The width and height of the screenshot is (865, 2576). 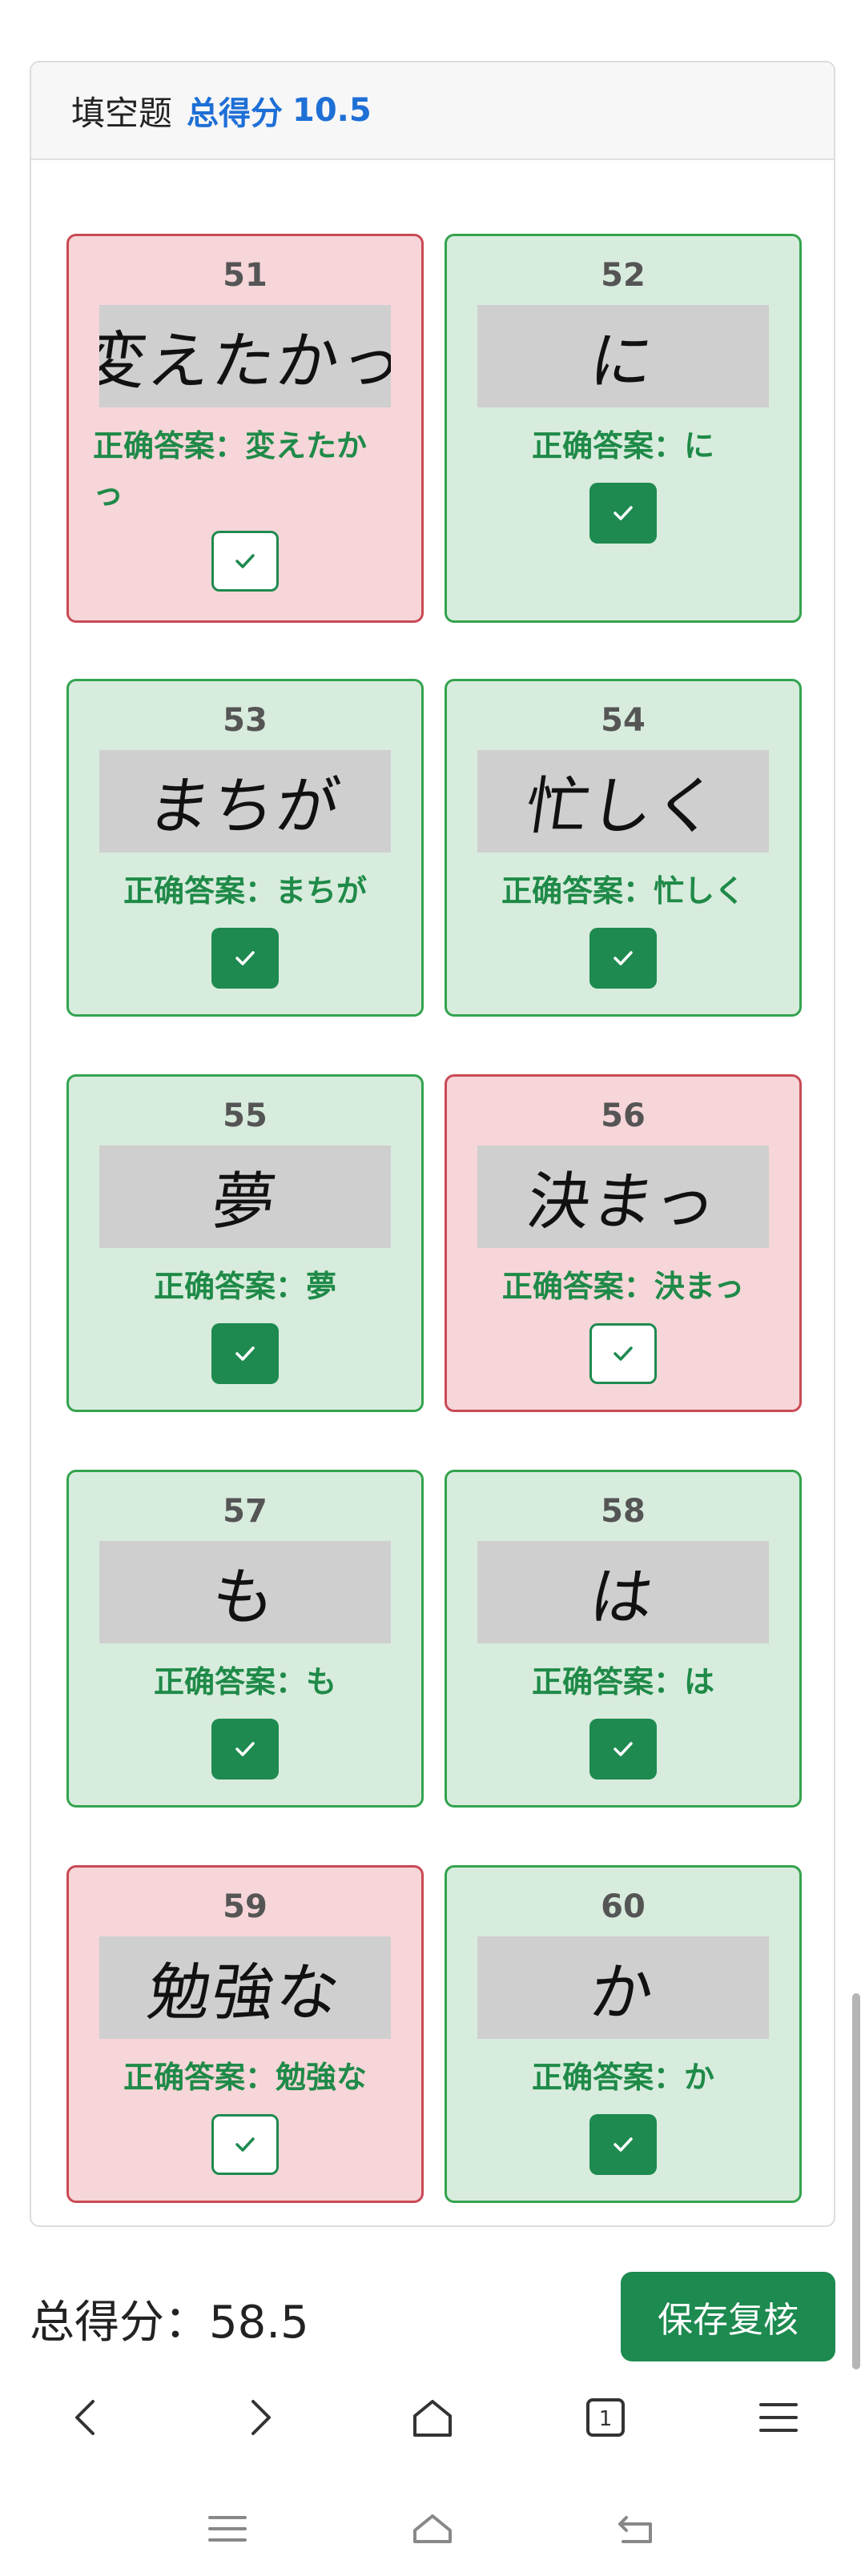 I want to click on tabs-button: 1, so click(x=605, y=2418).